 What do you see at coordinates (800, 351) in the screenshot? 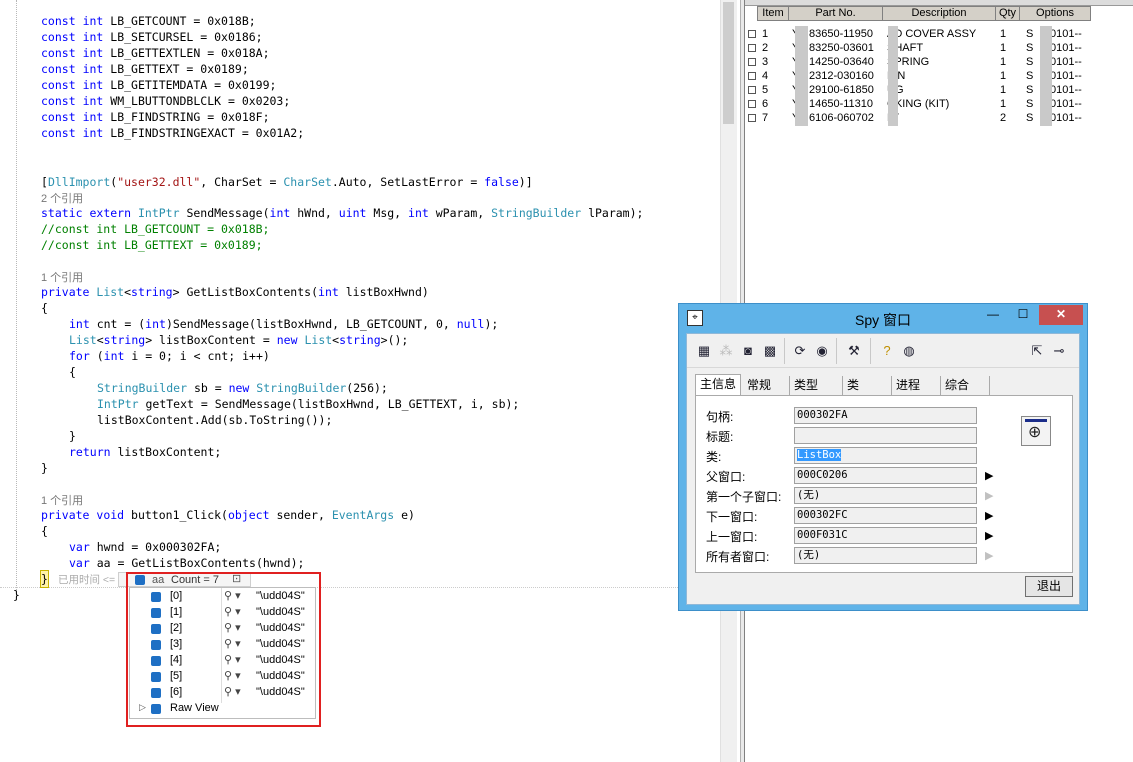
I see `refresh-window-icon: ⟳` at bounding box center [800, 351].